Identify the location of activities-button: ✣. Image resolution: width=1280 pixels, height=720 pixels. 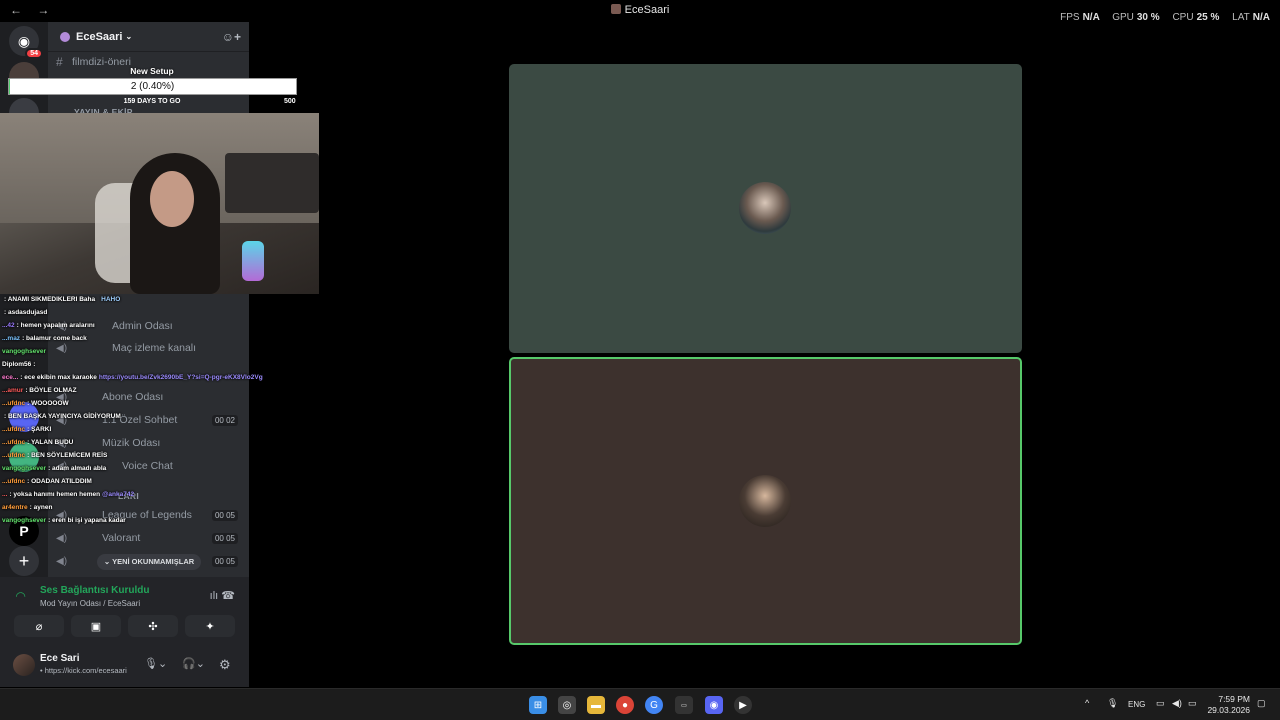
(153, 626).